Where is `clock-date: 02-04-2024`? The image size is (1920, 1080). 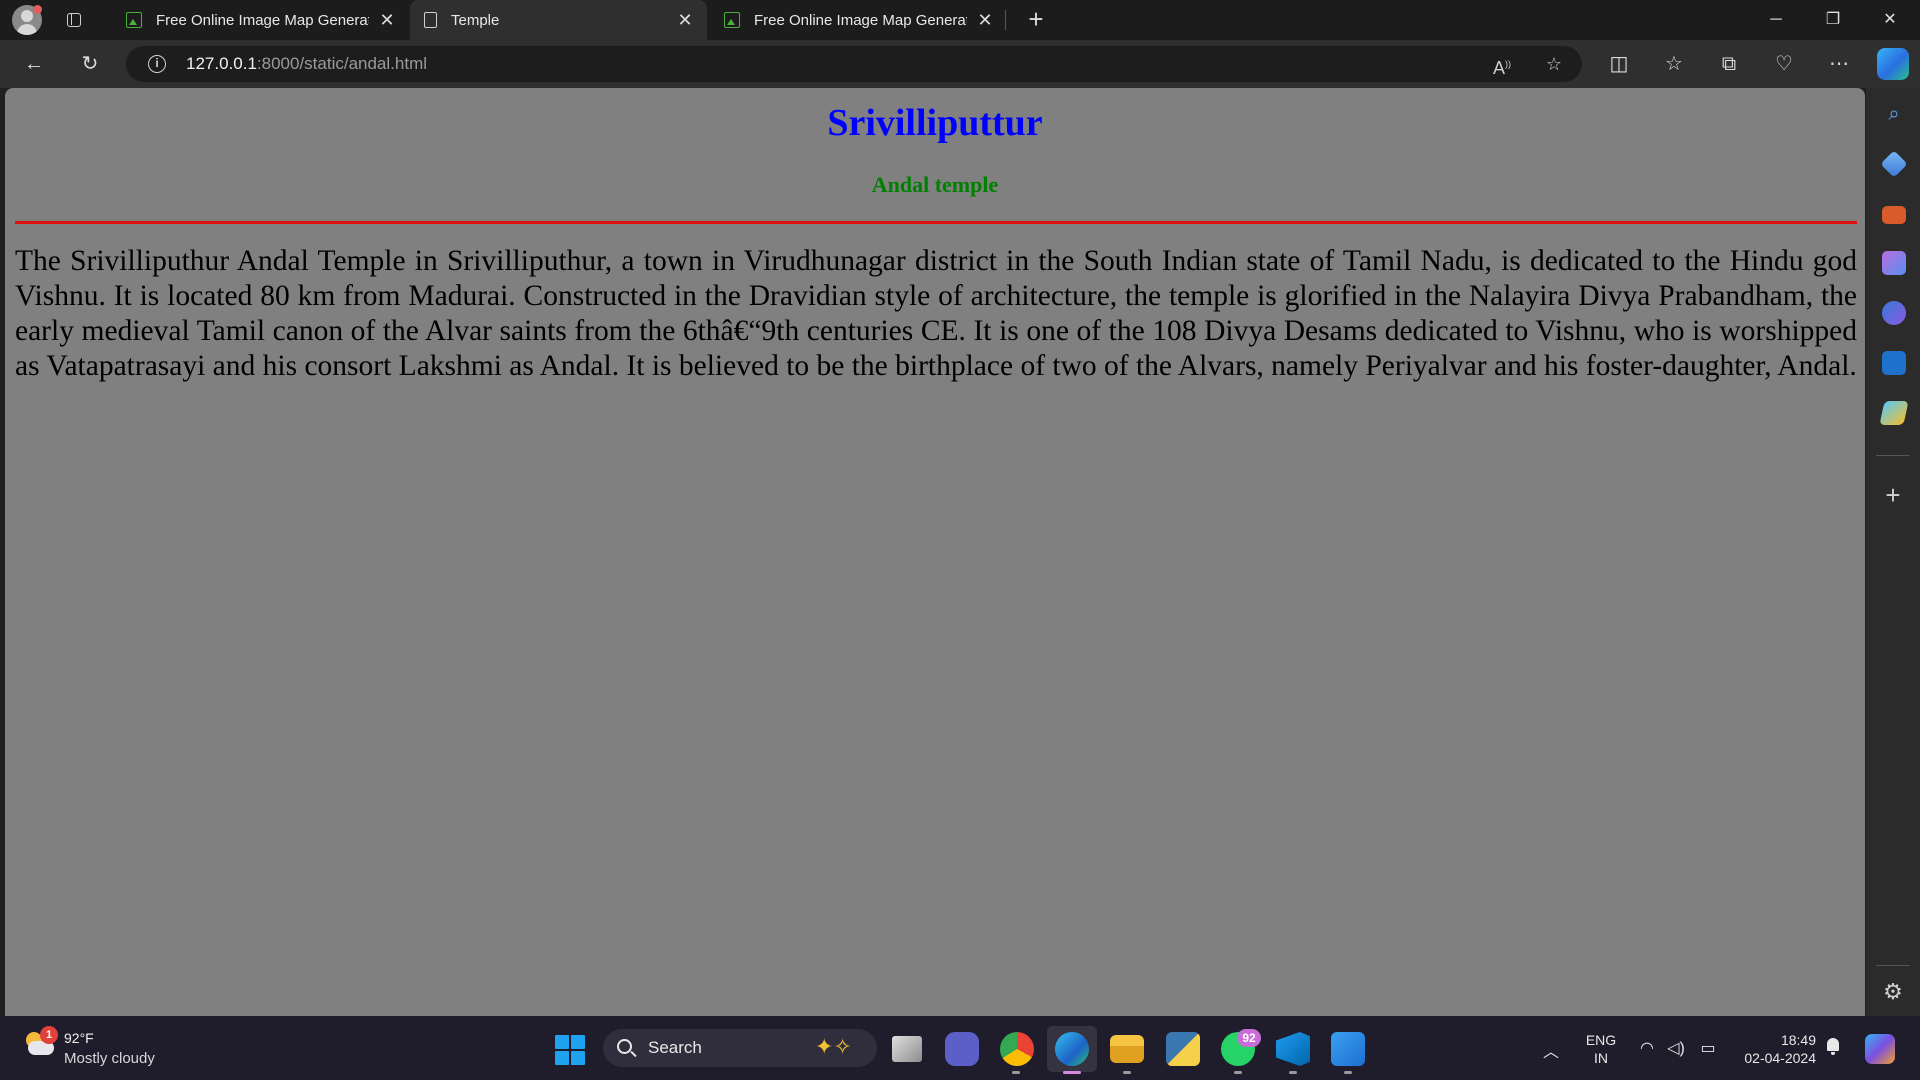 clock-date: 02-04-2024 is located at coordinates (1780, 1058).